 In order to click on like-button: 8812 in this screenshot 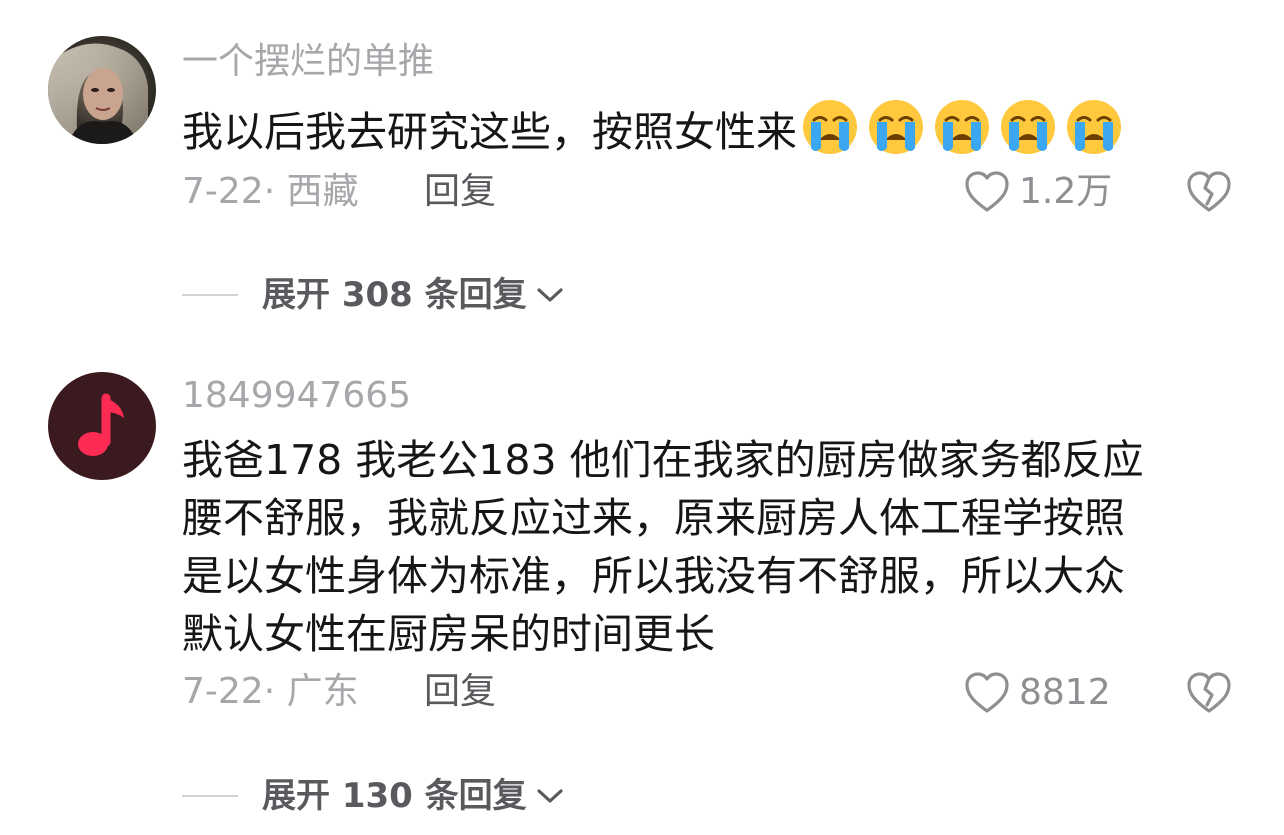, I will do `click(1037, 693)`.